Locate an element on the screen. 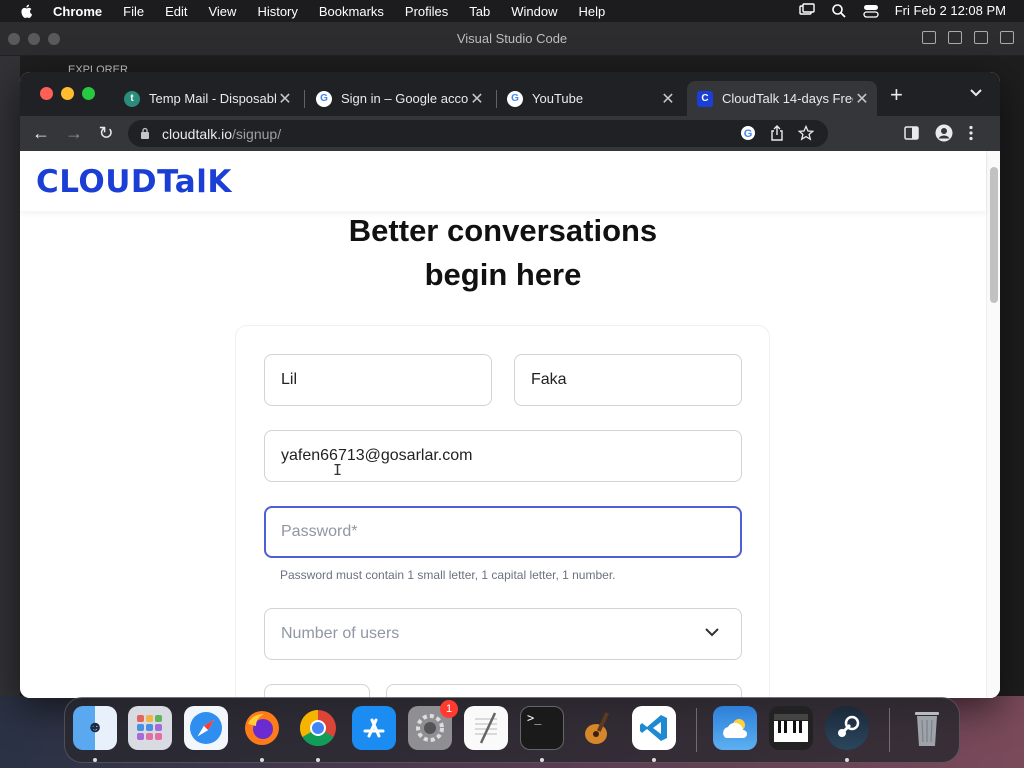 This screenshot has height=768, width=1024. tab-temp-mail: t Temp Mail - Disposable ✕ is located at coordinates (207, 98).